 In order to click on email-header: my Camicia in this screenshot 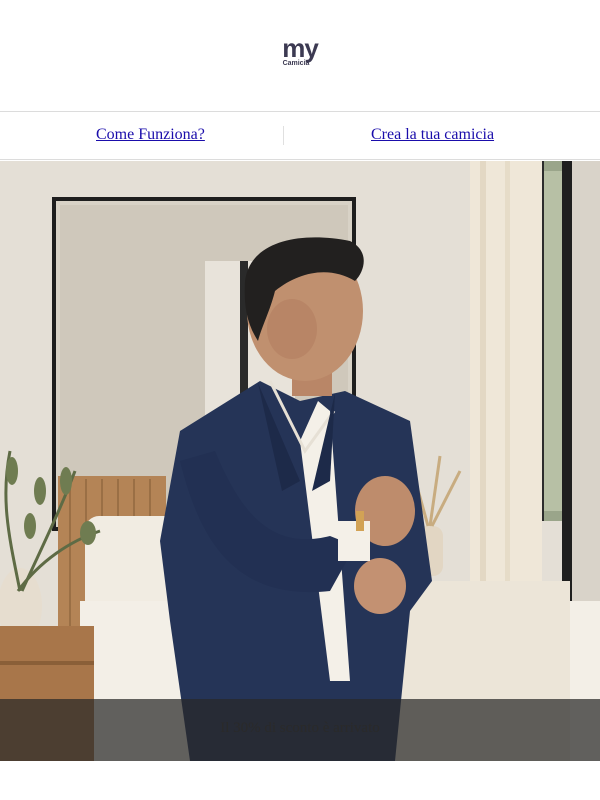, I will do `click(300, 56)`.